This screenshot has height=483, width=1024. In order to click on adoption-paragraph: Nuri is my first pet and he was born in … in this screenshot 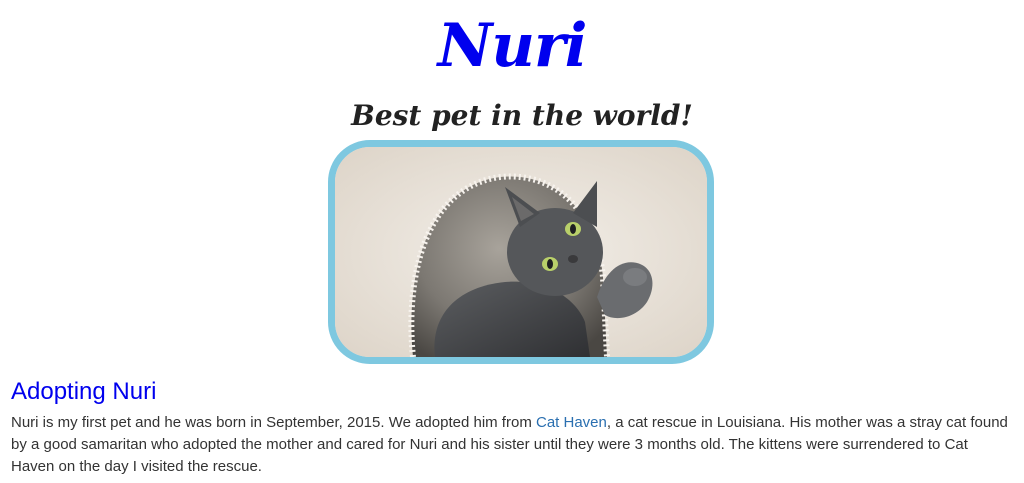, I will do `click(513, 445)`.